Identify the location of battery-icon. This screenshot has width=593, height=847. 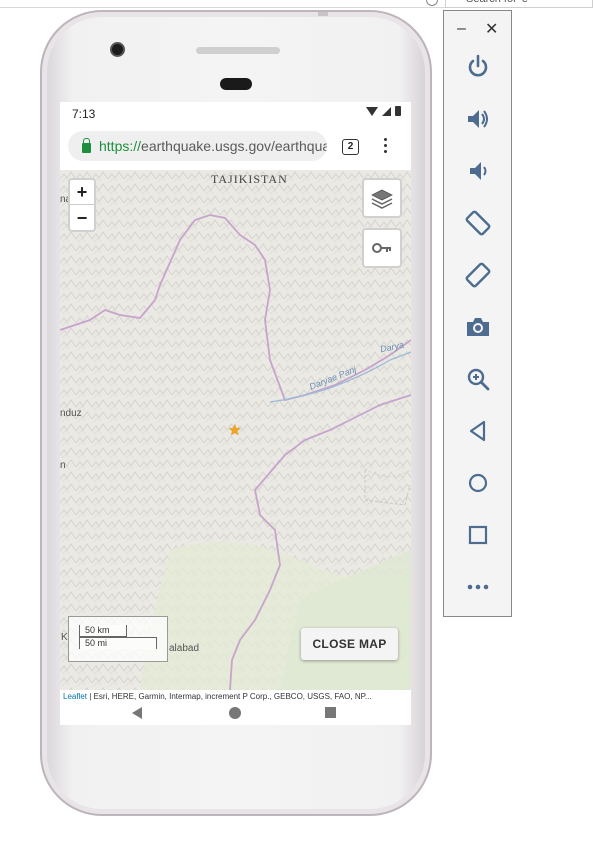
(398, 111).